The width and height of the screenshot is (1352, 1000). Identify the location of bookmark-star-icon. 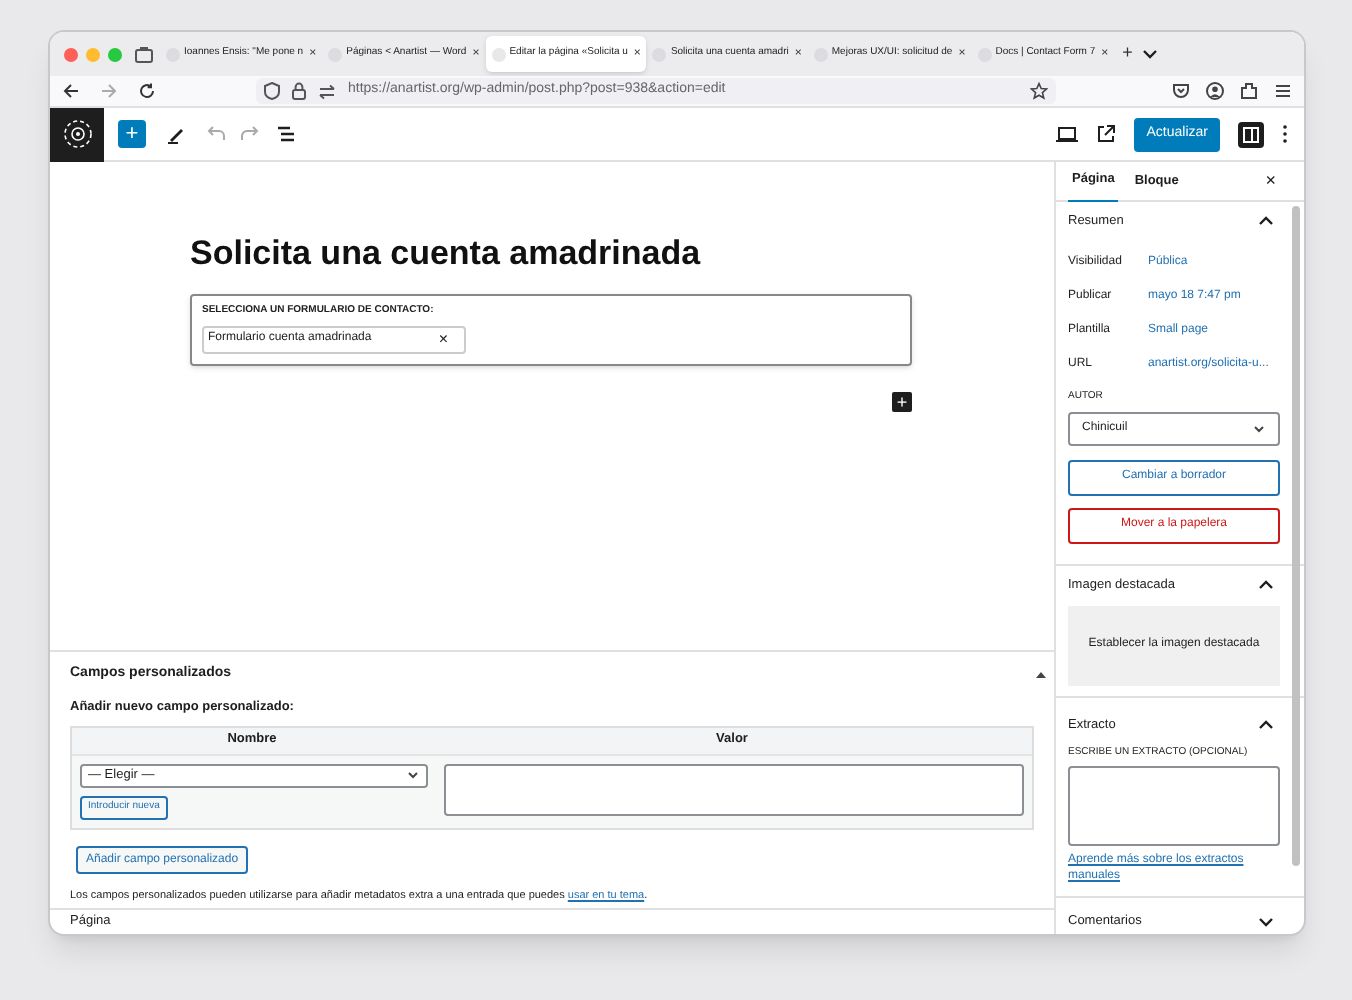
(1039, 91).